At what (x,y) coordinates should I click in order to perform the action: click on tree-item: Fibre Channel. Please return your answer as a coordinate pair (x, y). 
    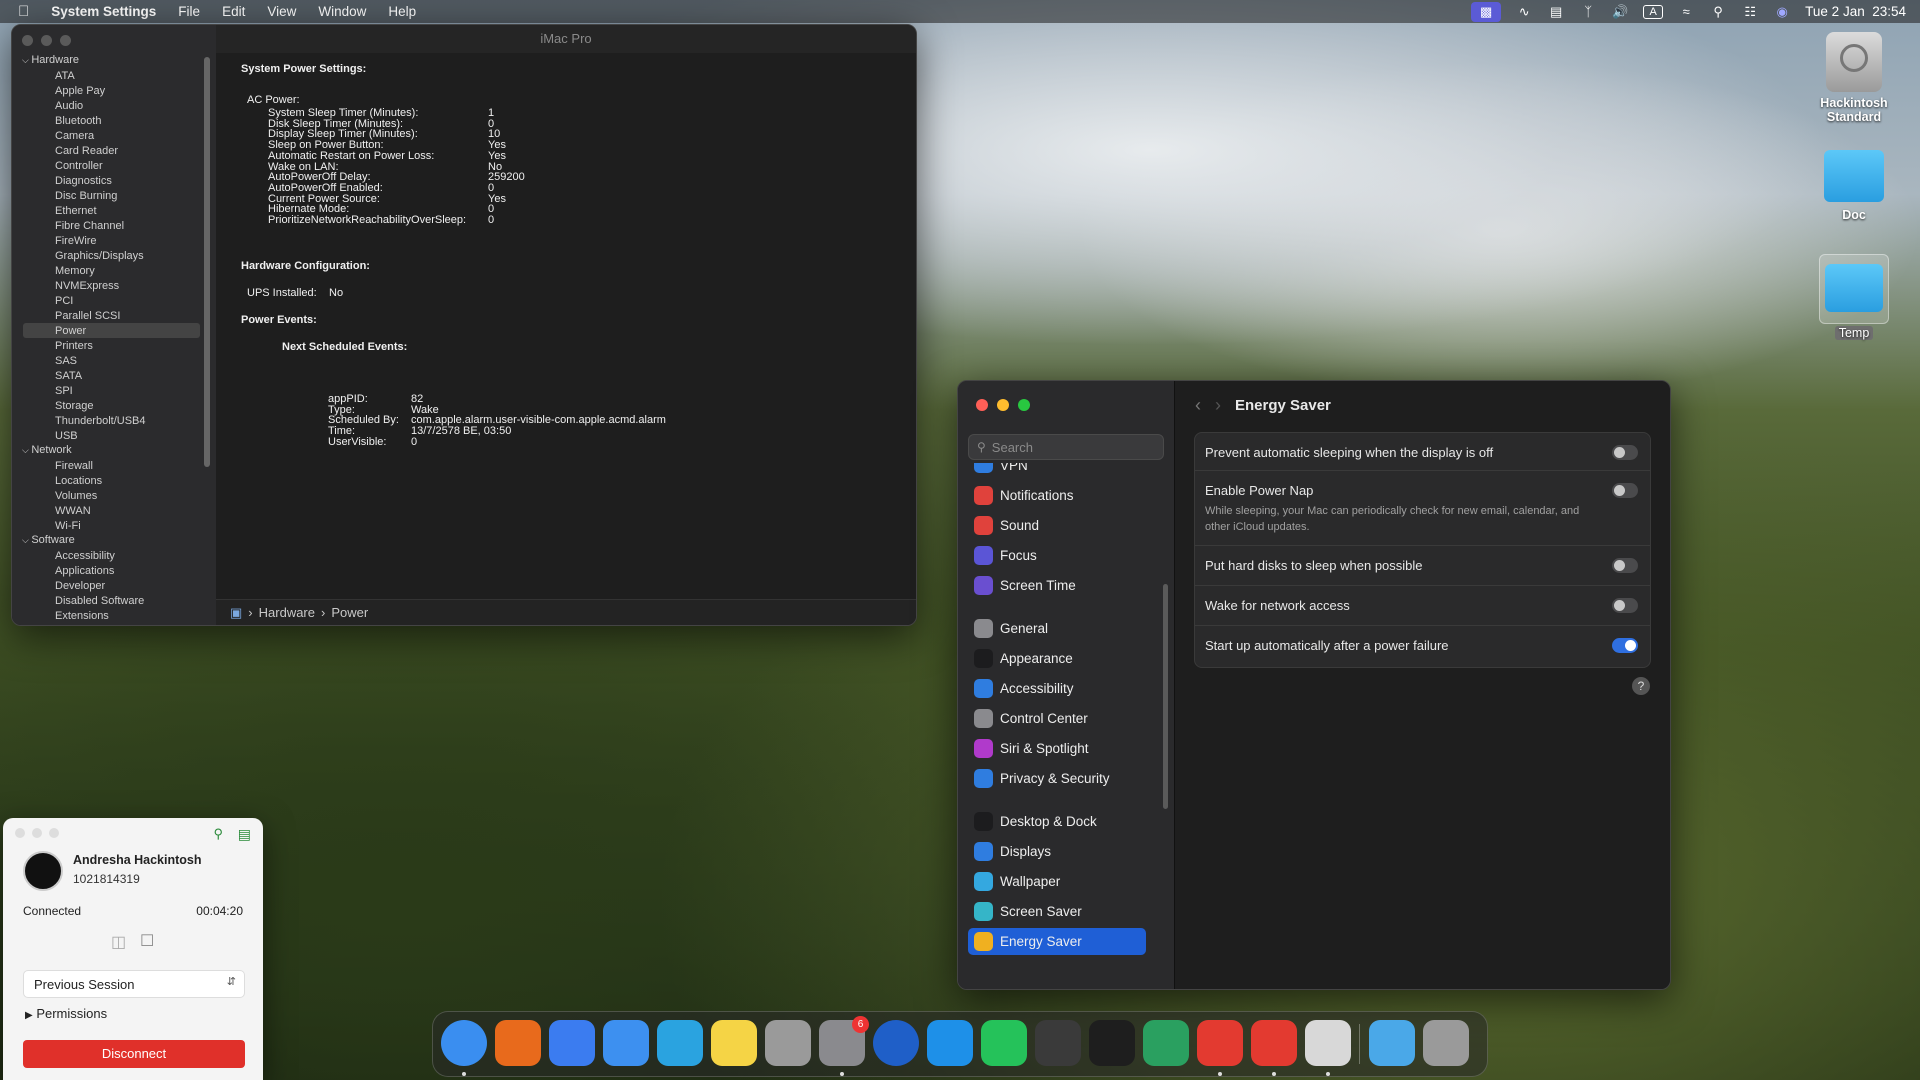
    Looking at the image, I should click on (114, 225).